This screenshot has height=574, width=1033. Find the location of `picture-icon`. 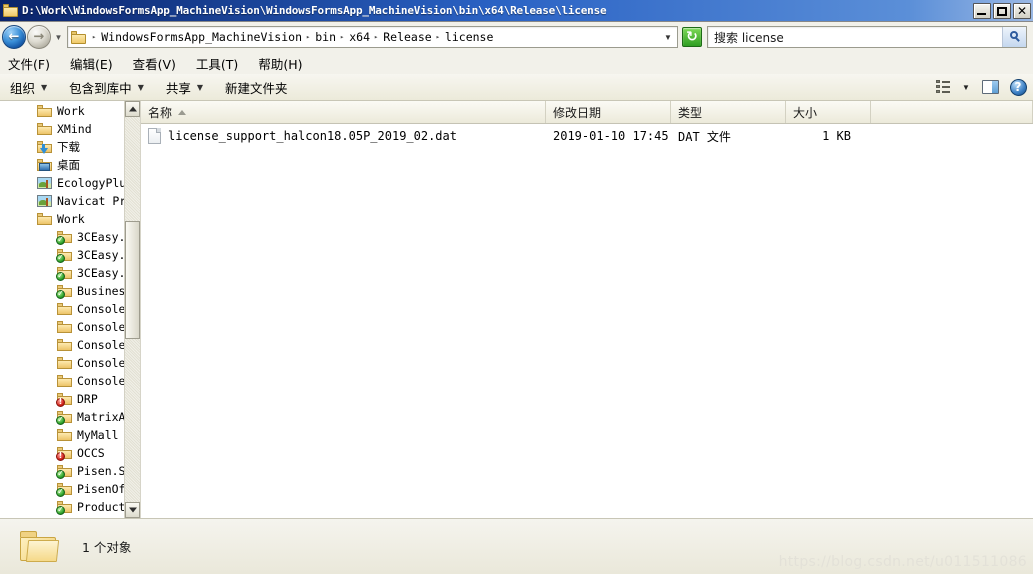

picture-icon is located at coordinates (44, 183).